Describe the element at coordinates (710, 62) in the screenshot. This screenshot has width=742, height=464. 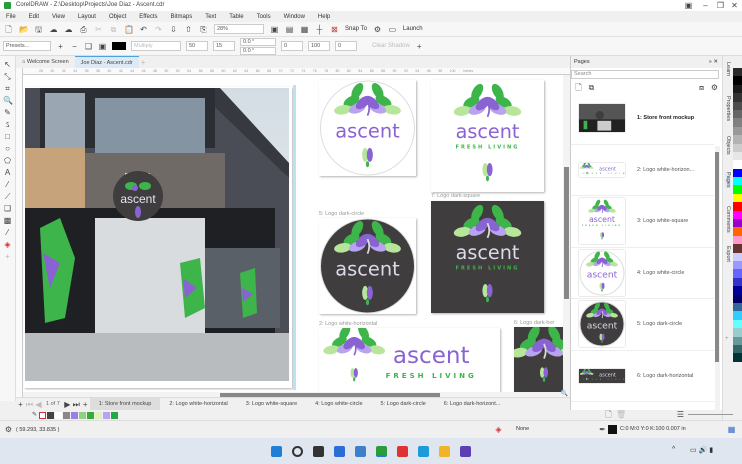
I see `expand-icon: »` at that location.